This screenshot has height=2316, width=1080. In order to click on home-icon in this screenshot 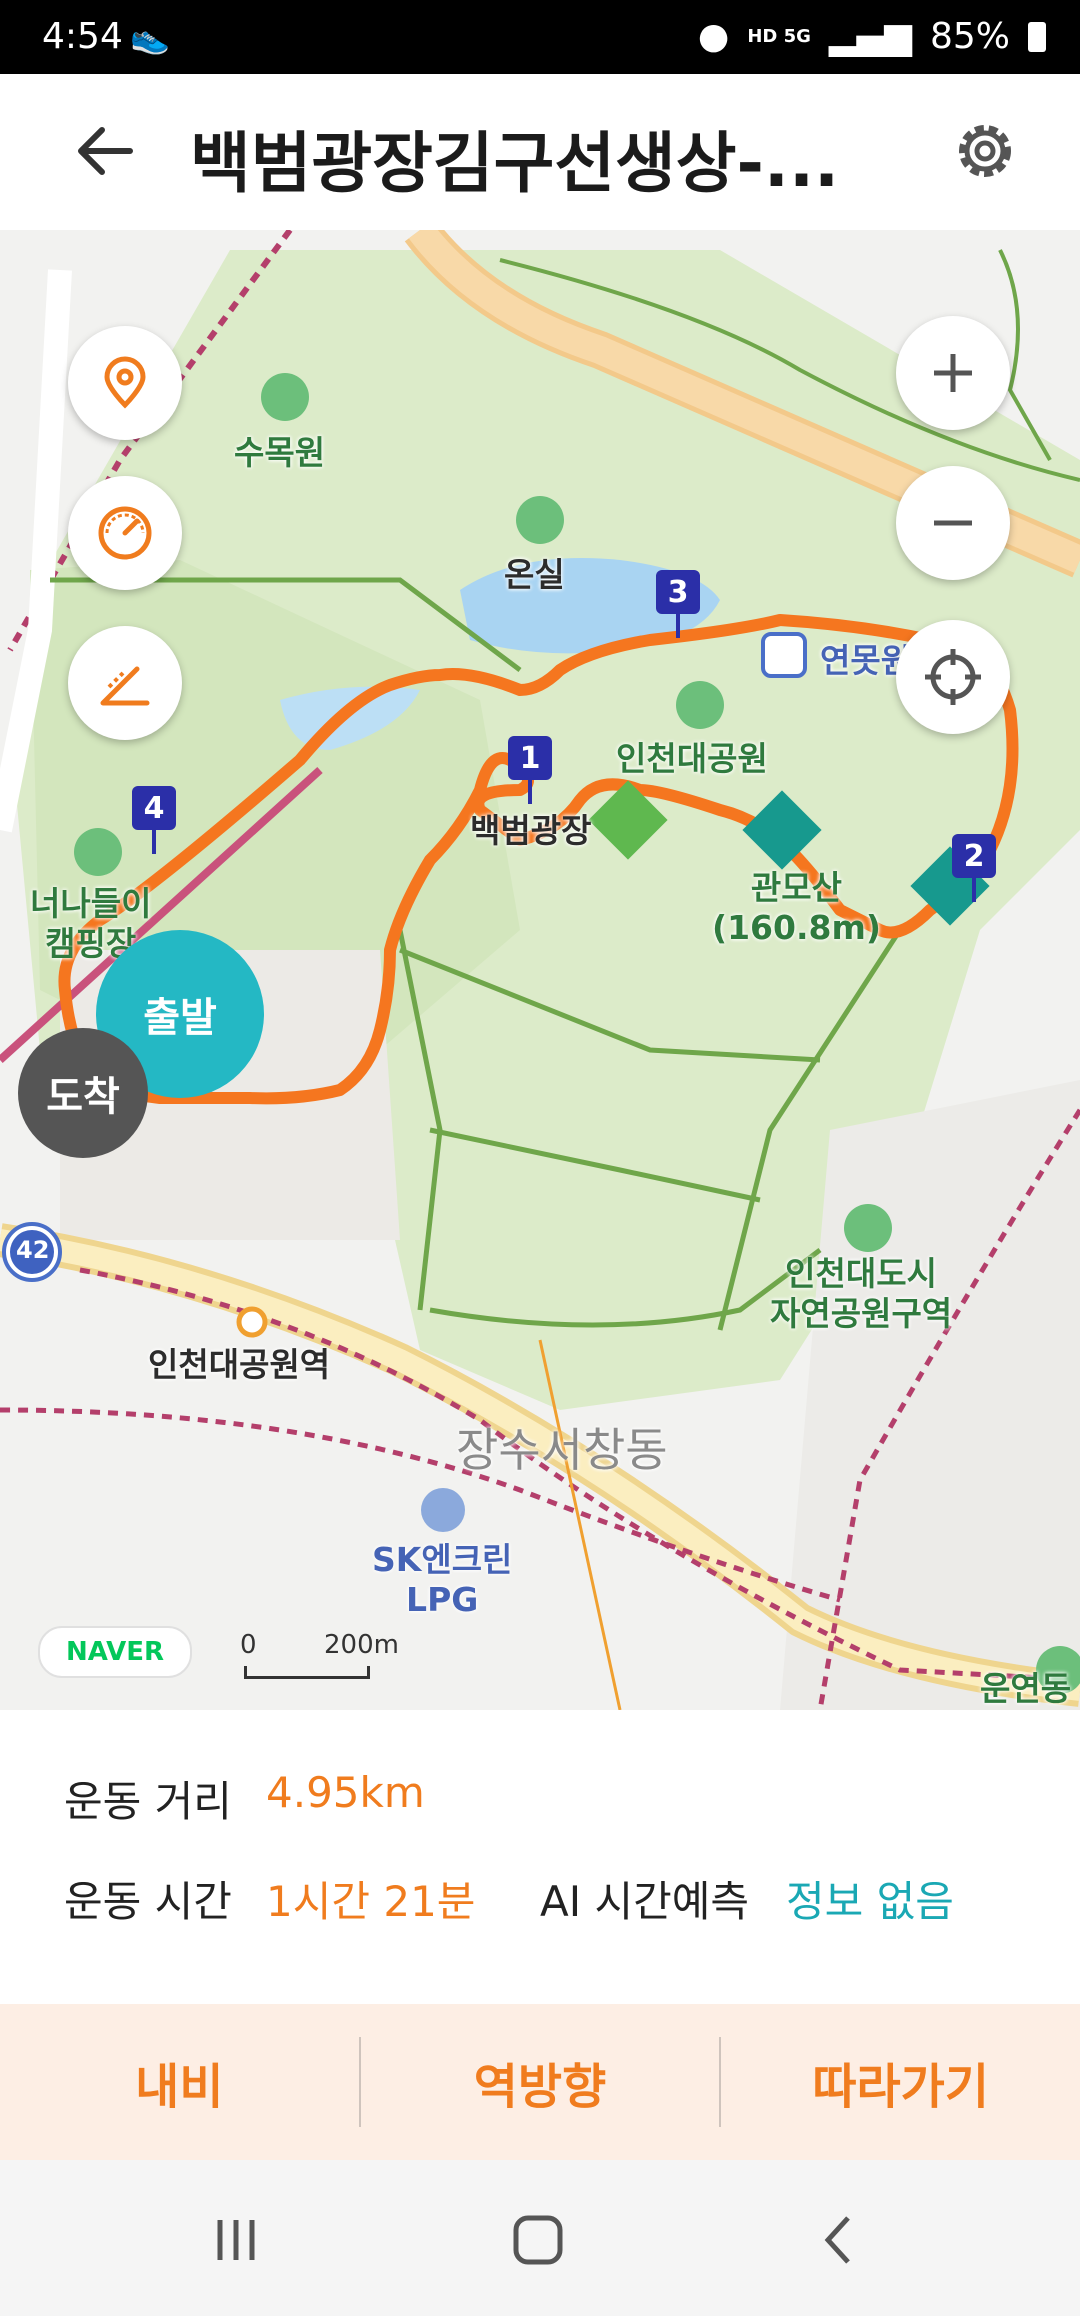, I will do `click(538, 2240)`.